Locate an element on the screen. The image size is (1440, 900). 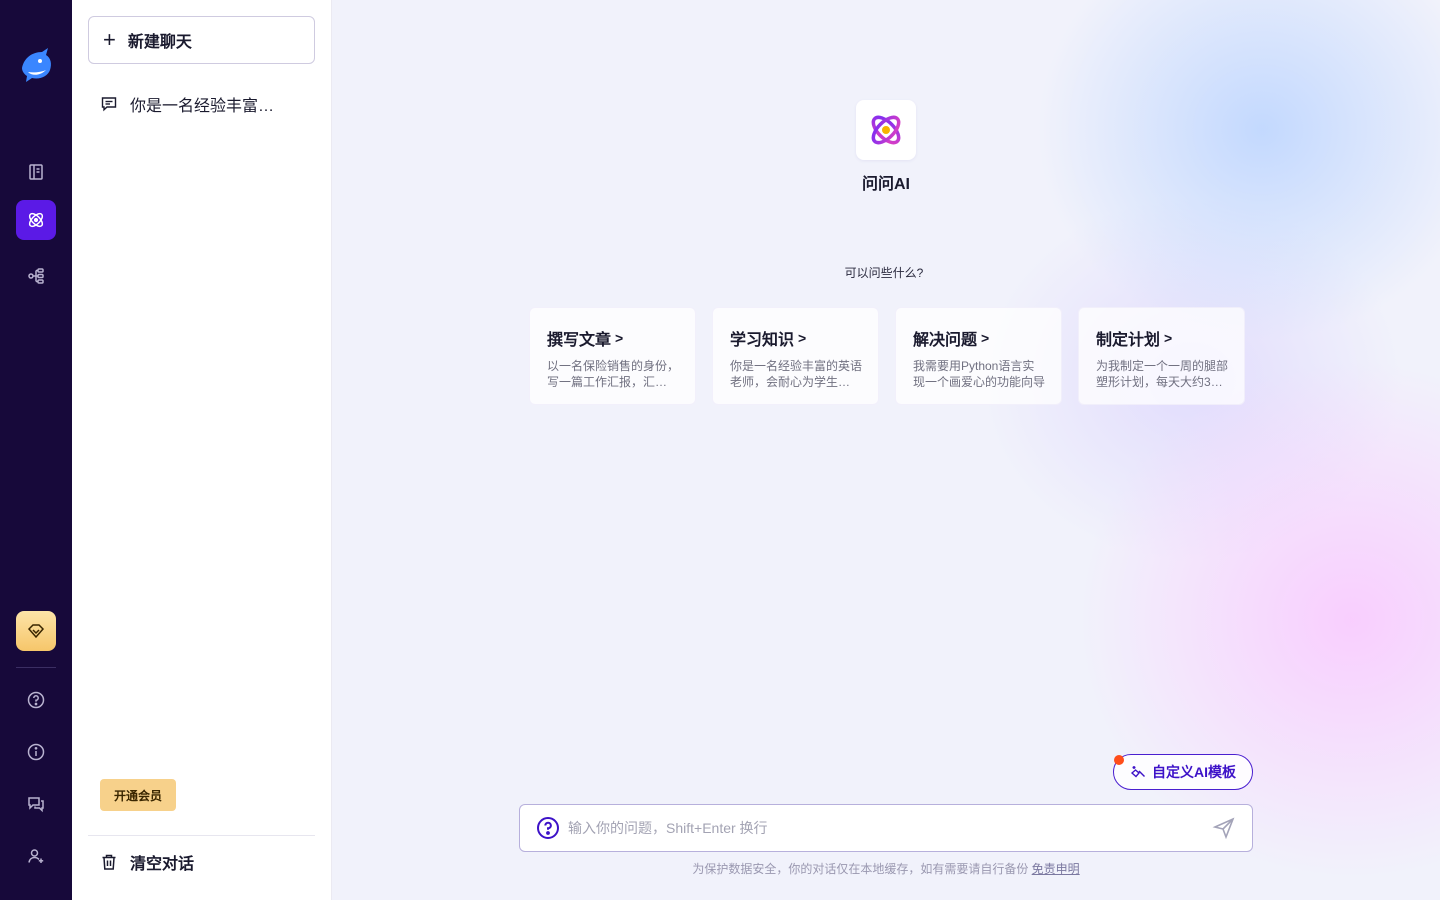
card-title: 制定计划 is located at coordinates (1128, 340).